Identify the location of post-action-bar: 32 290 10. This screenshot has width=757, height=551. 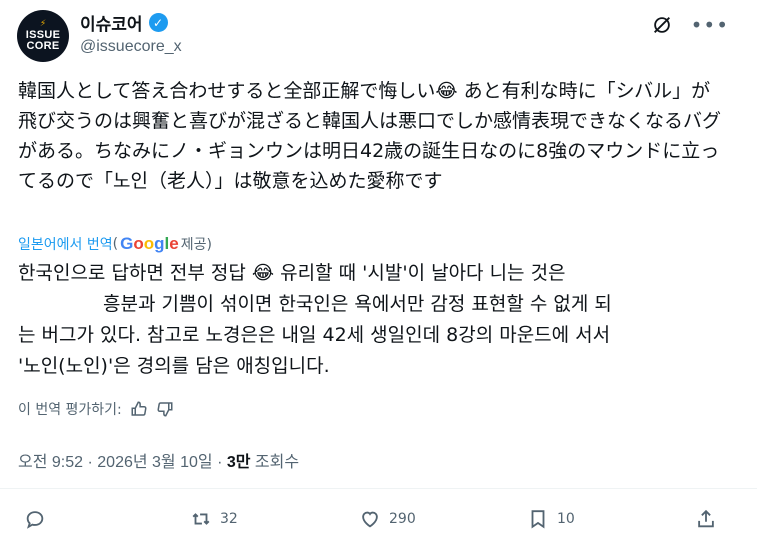
(378, 523).